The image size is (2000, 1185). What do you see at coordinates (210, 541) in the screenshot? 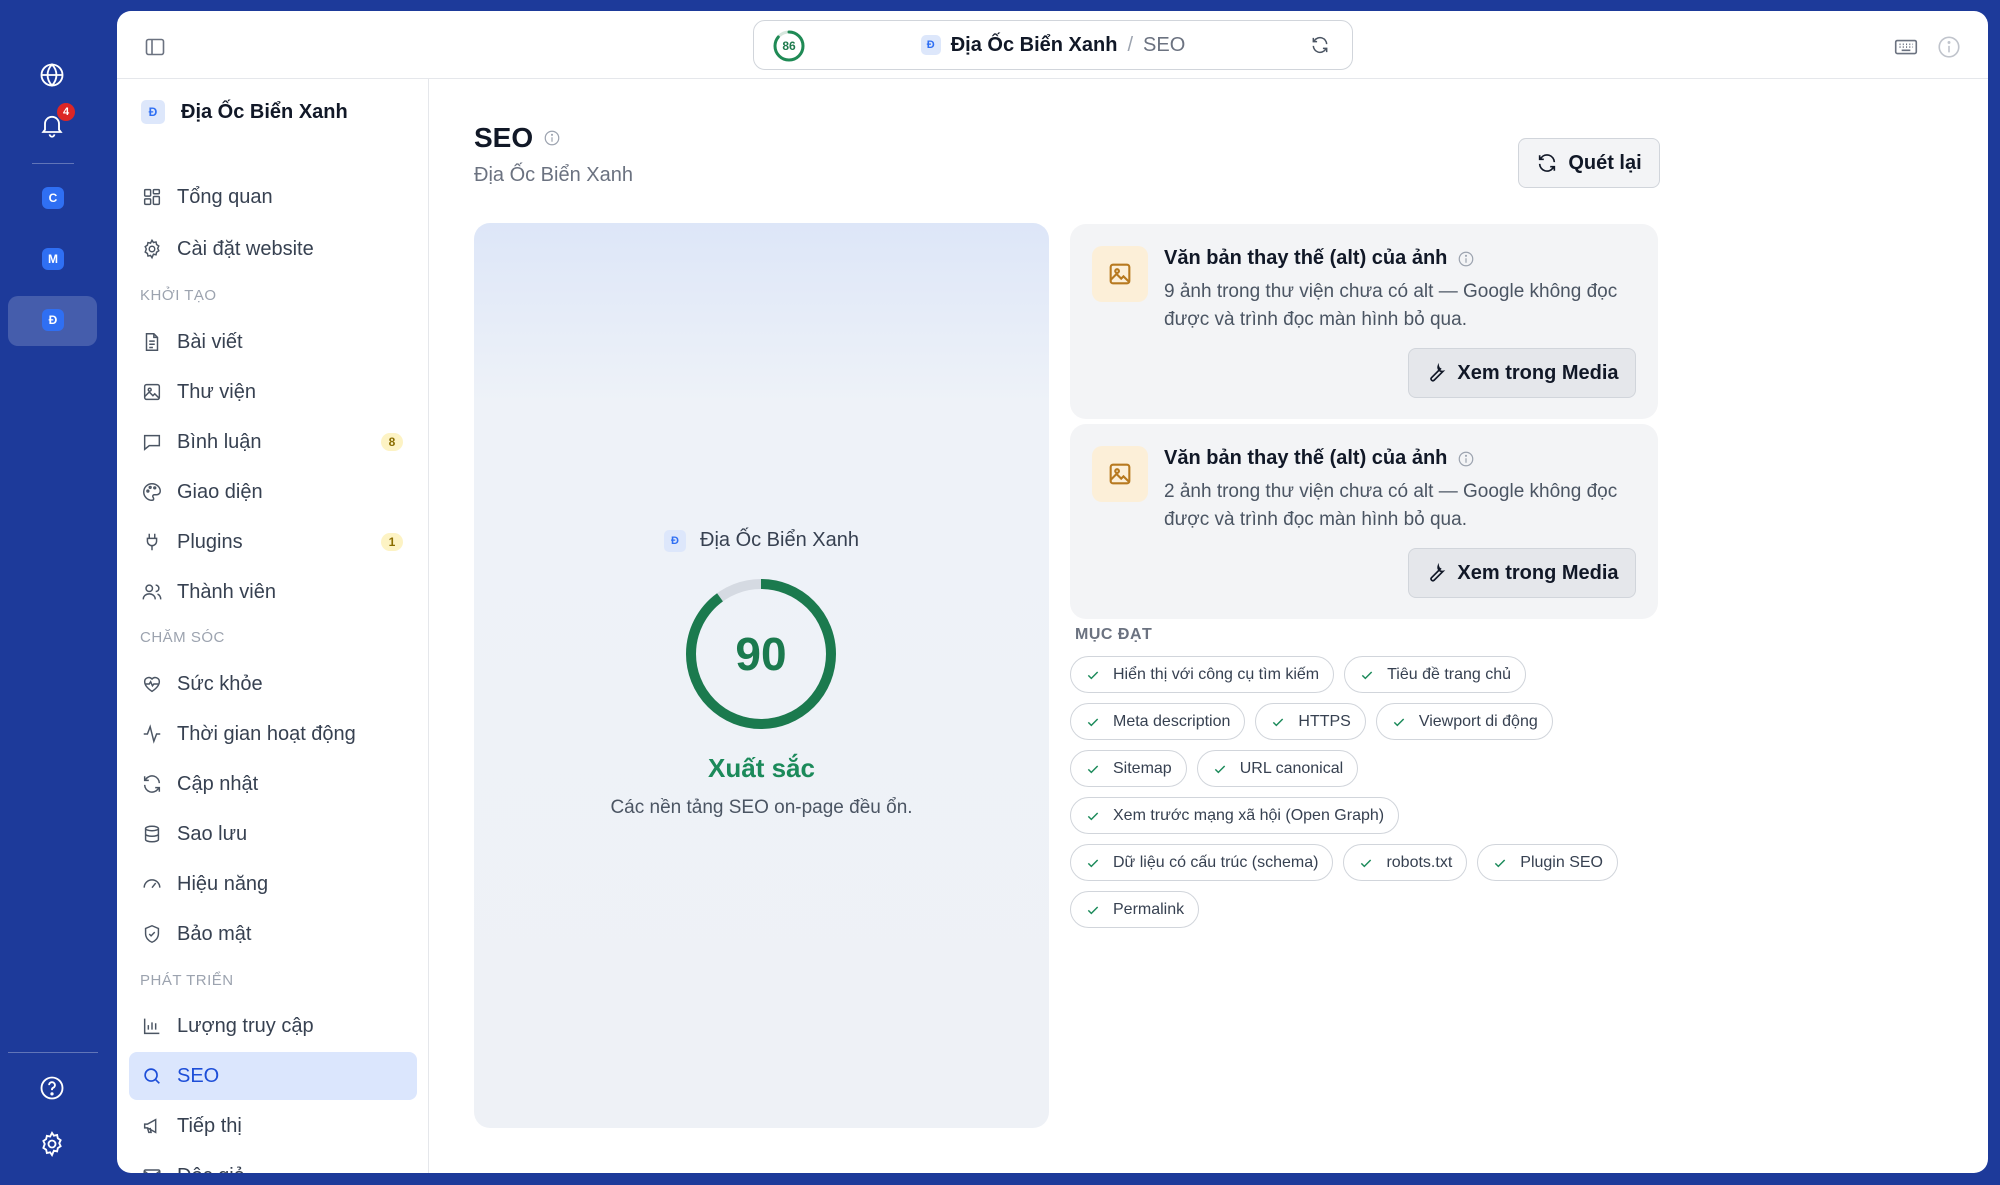
I see `sidebar-item-label: Plugins` at bounding box center [210, 541].